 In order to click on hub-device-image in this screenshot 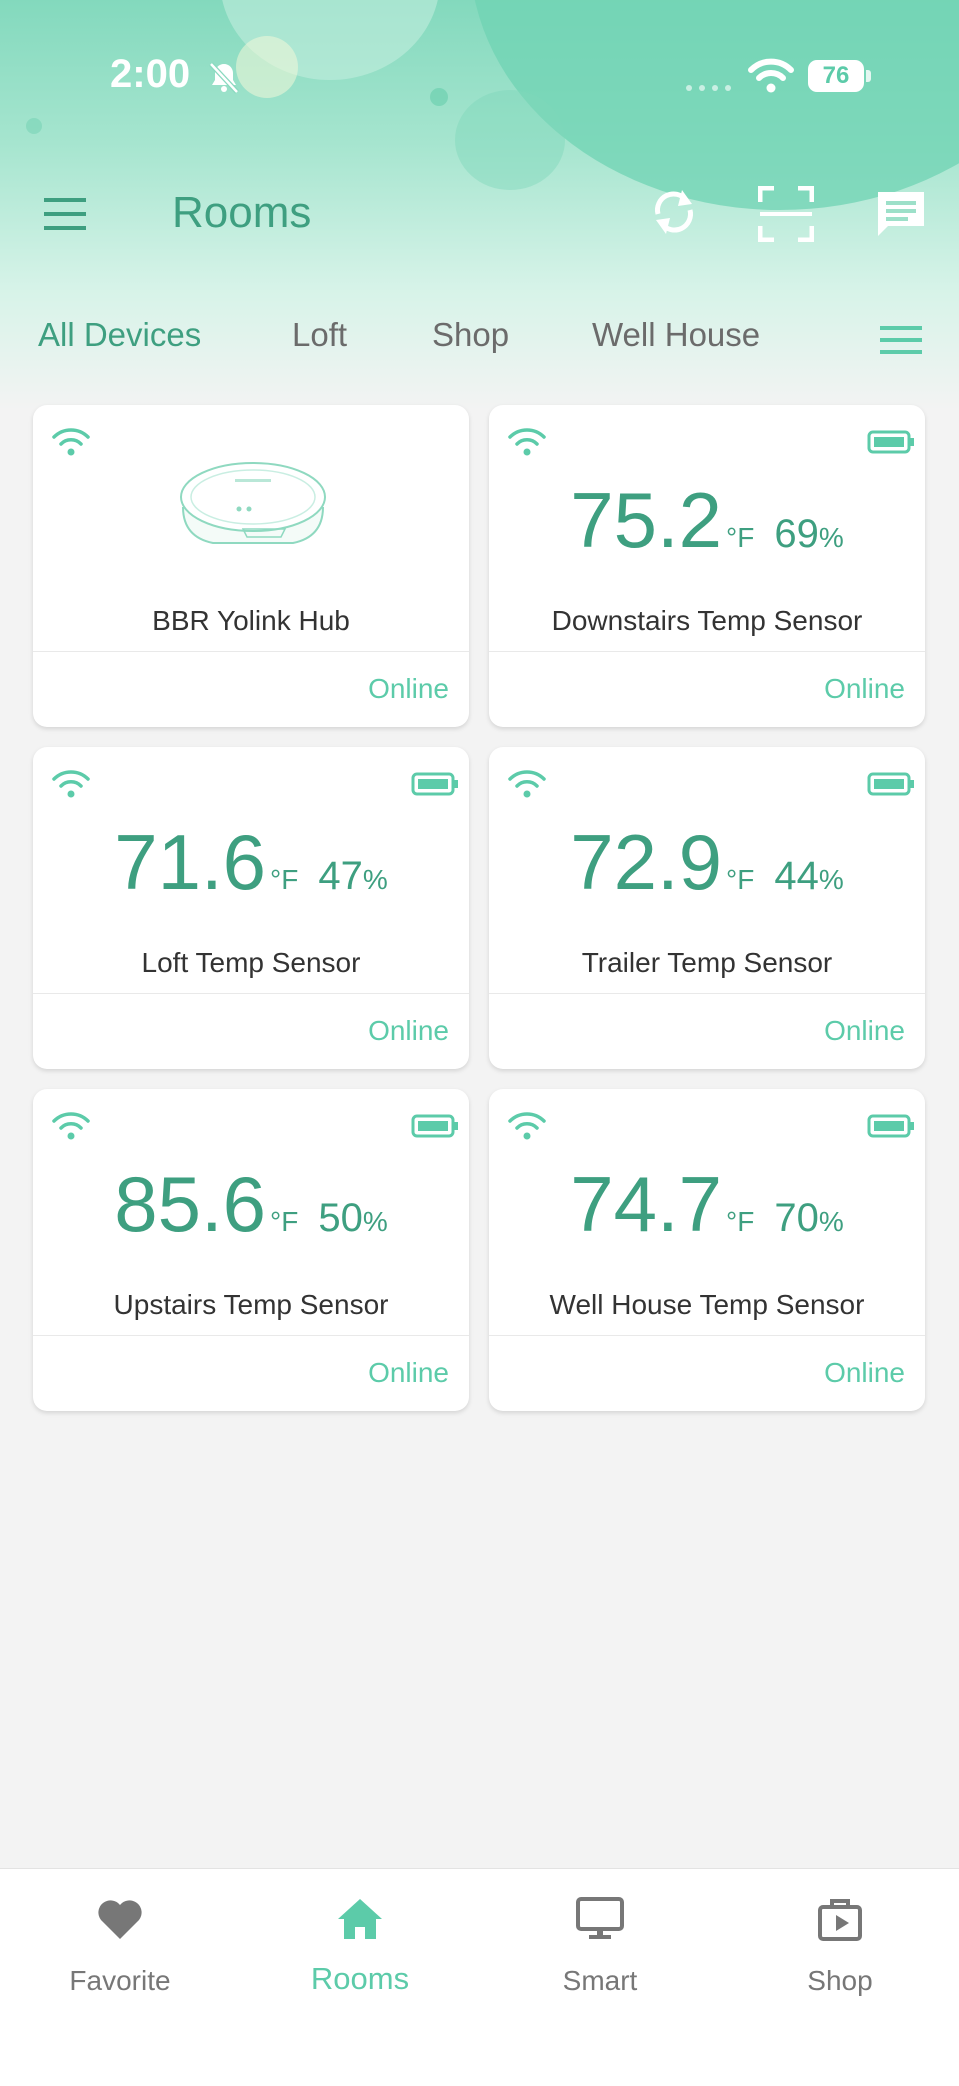, I will do `click(253, 503)`.